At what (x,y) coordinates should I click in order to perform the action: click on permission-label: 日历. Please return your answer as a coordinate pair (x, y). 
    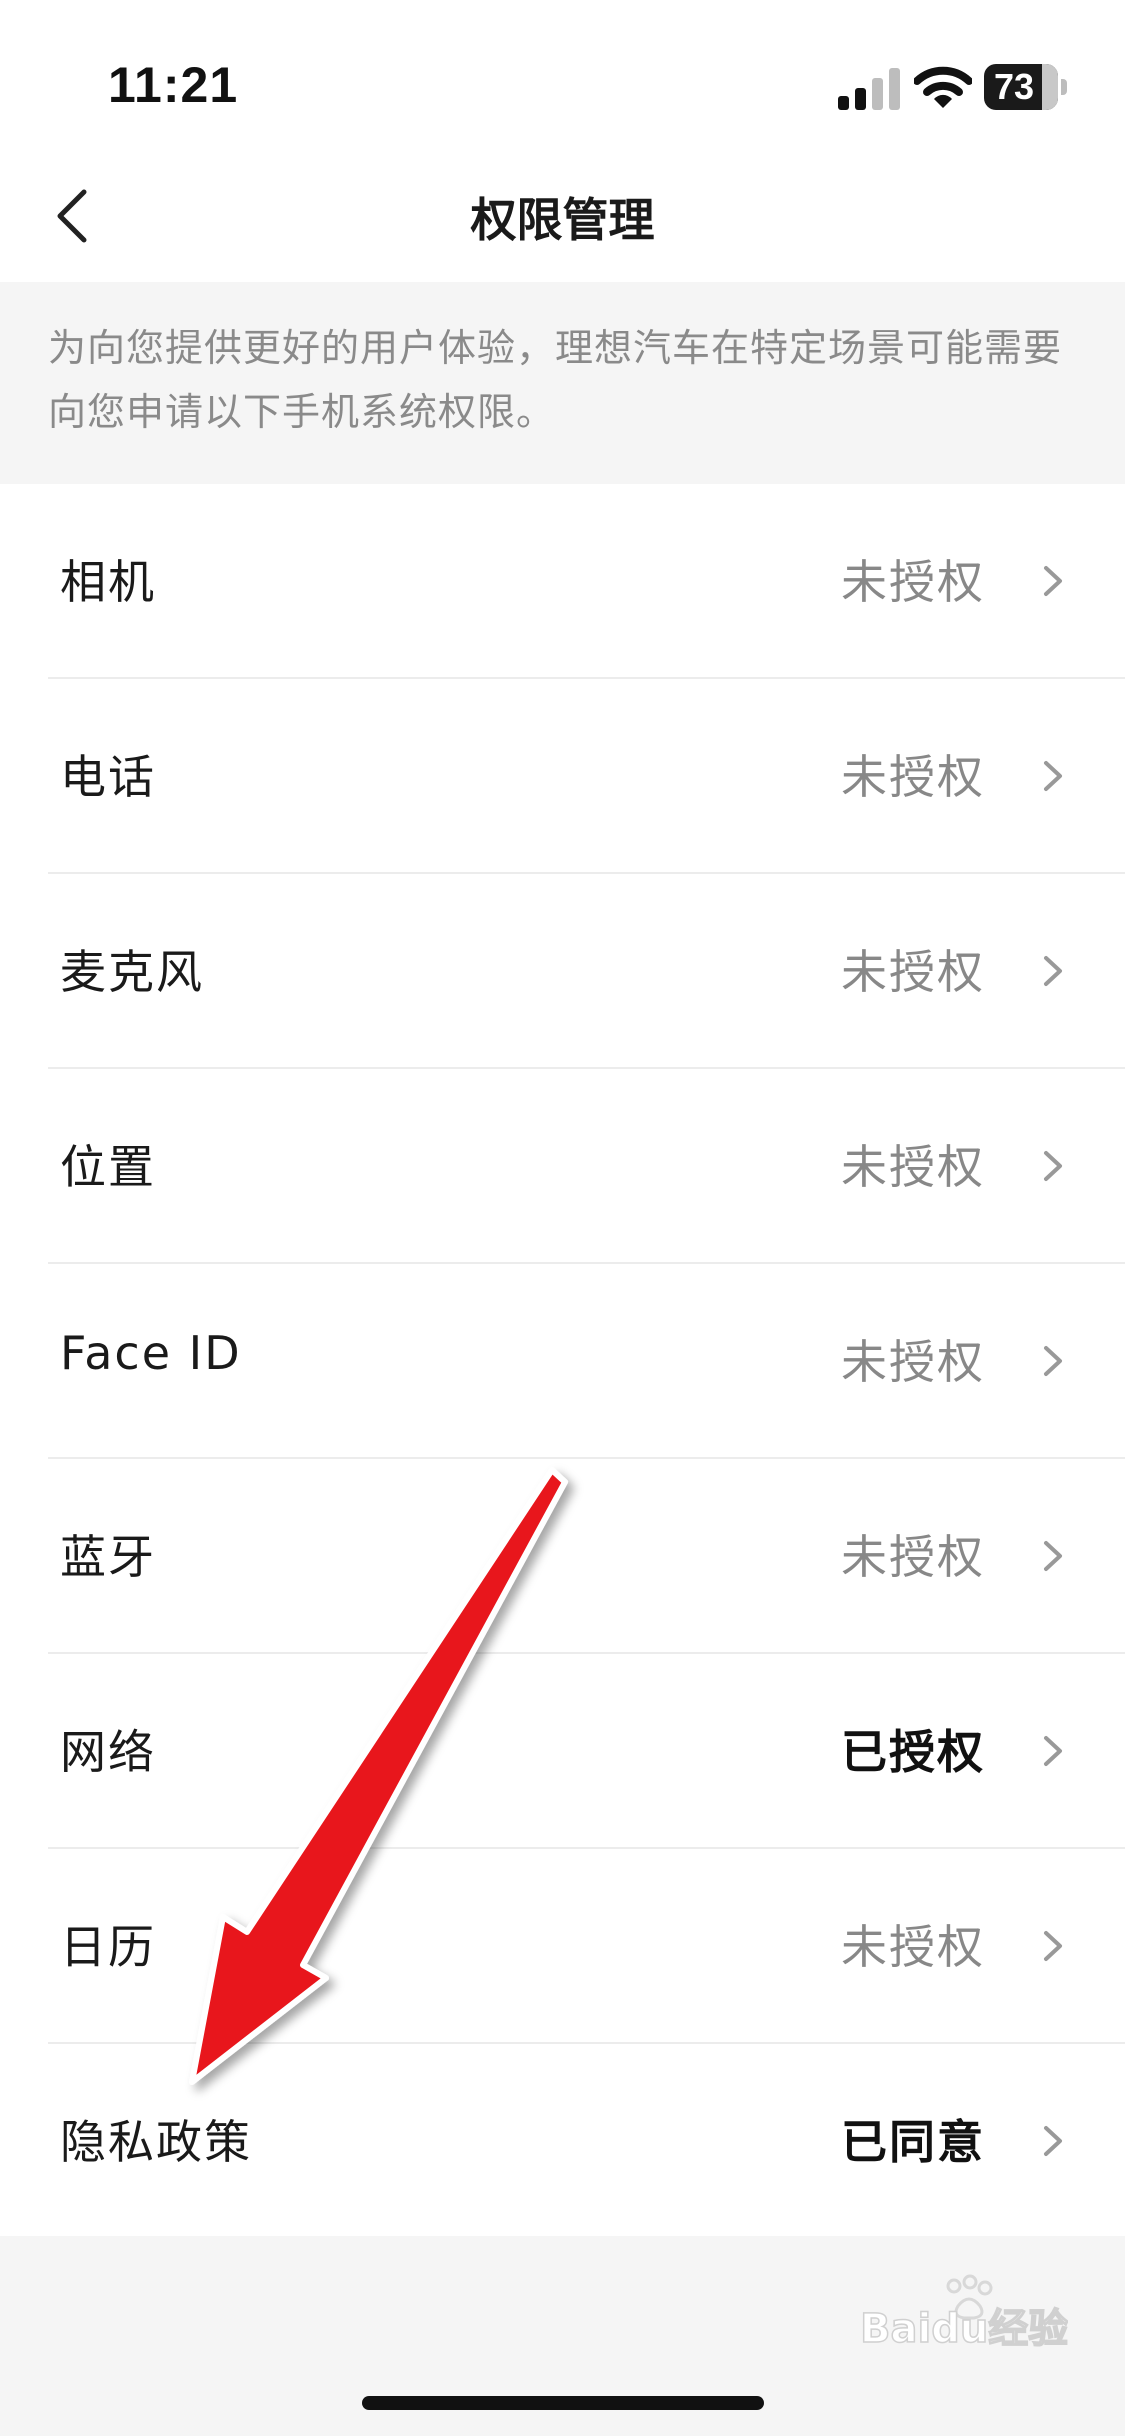
    Looking at the image, I should click on (108, 1947).